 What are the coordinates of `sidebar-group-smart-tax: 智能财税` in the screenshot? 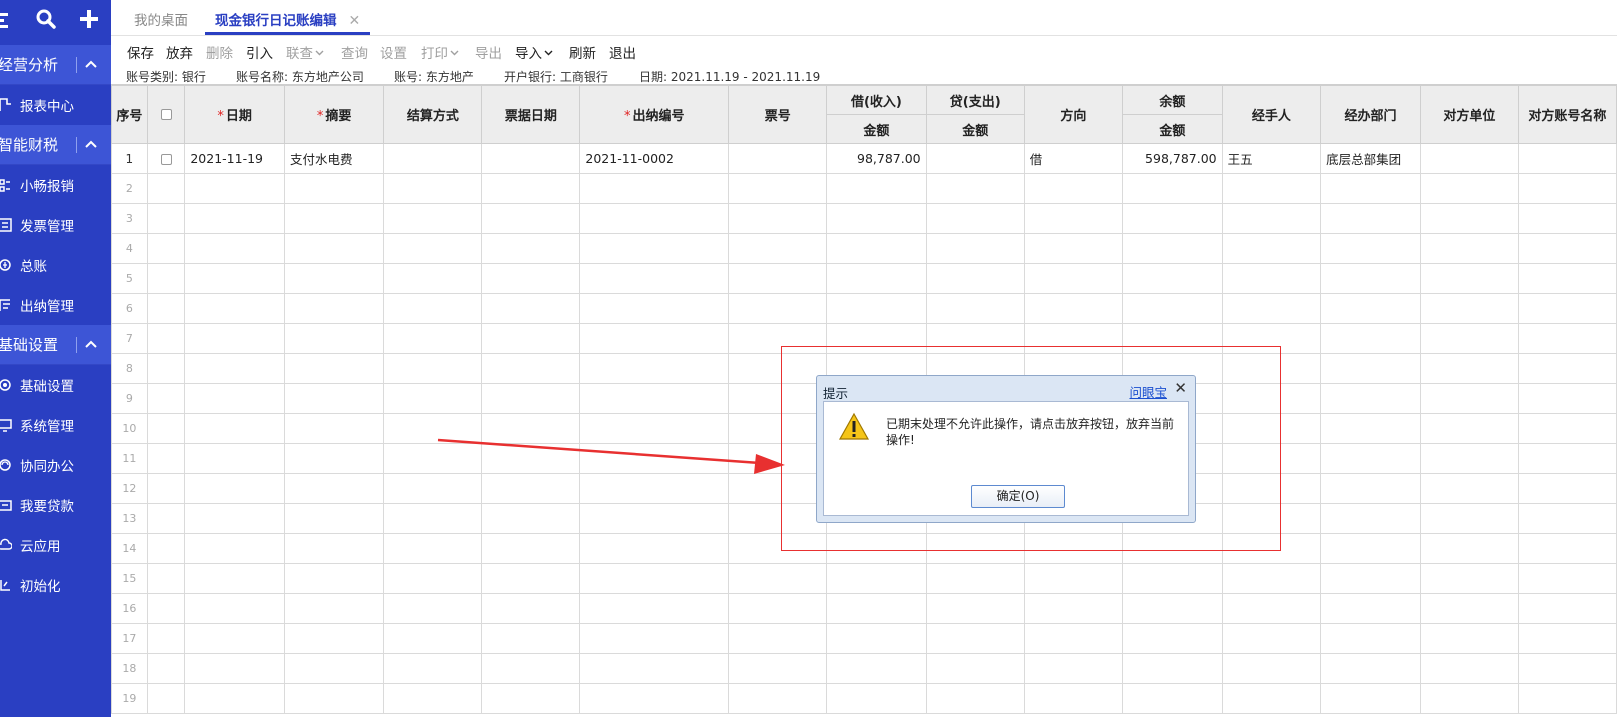 It's located at (55, 145).